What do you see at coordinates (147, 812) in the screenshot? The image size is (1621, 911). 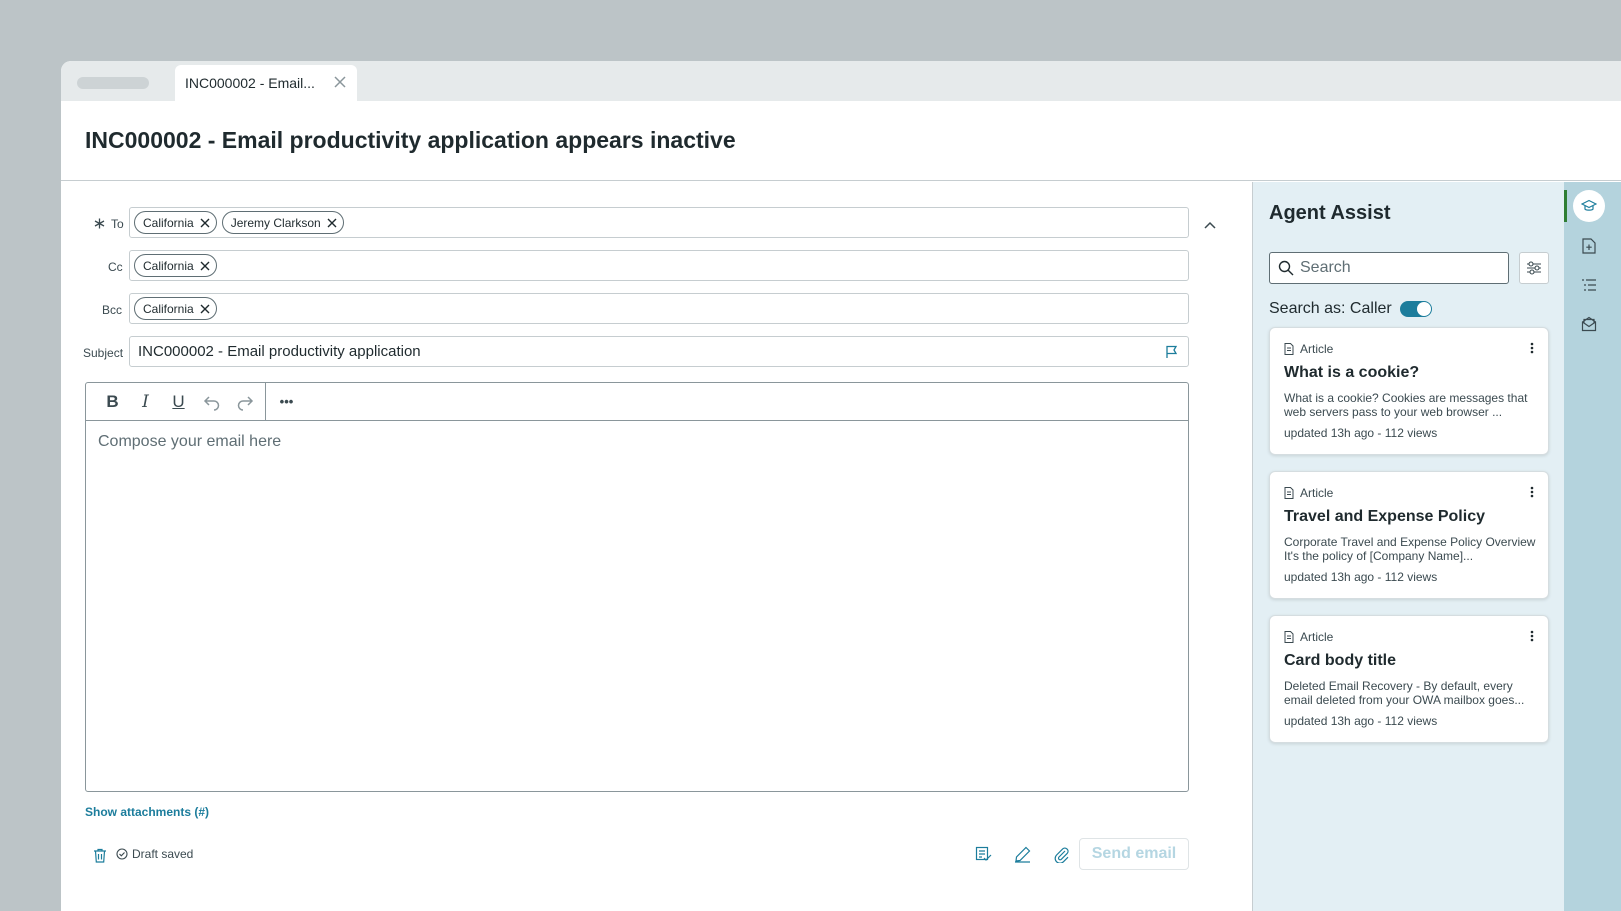 I see `show-attachments-link: Show attachments (#)` at bounding box center [147, 812].